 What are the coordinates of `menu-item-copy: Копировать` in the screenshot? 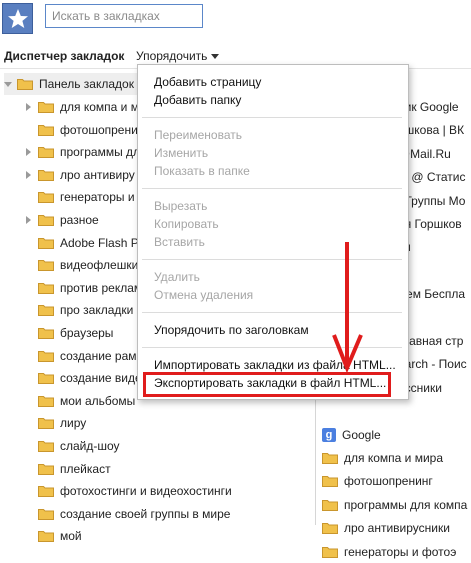 It's located at (186, 224).